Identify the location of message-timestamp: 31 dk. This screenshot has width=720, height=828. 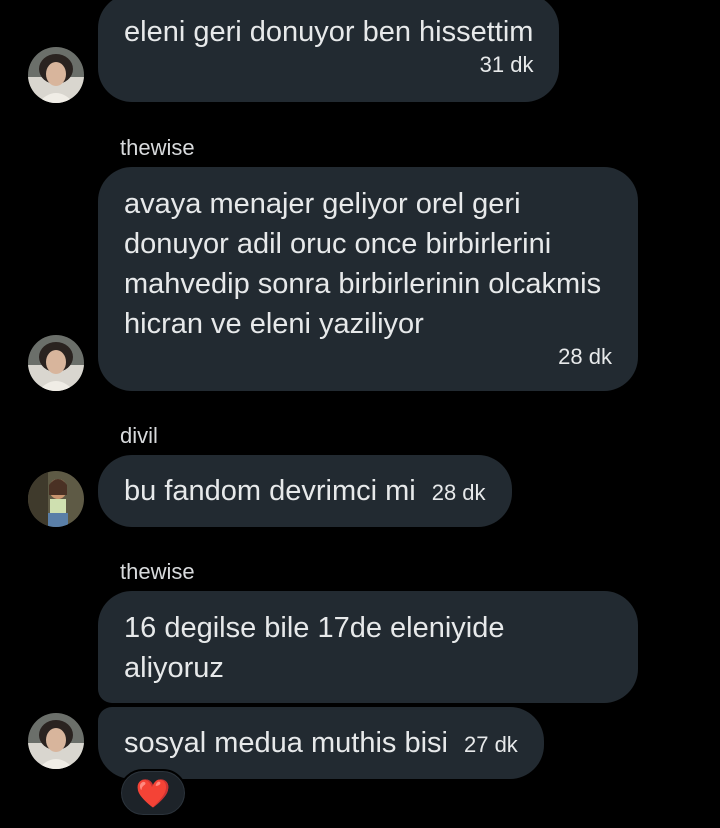
(506, 64).